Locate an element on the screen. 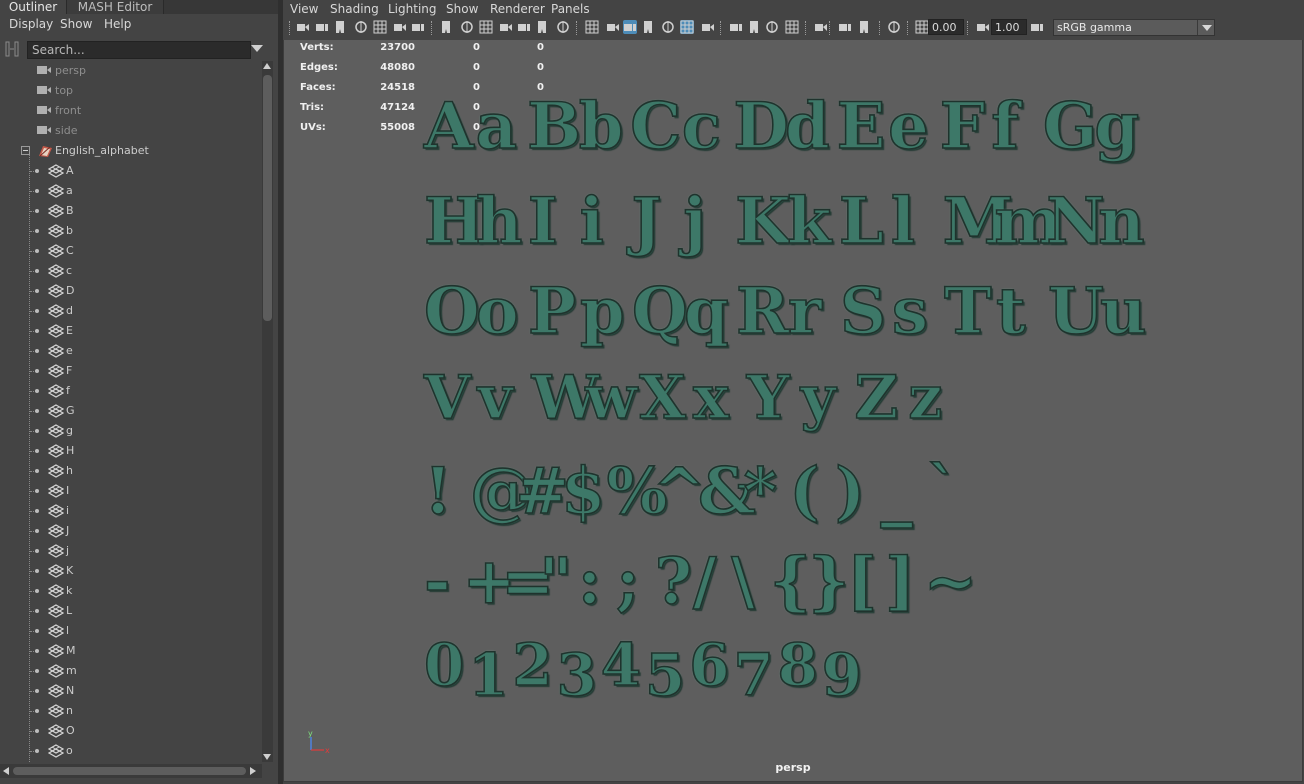 The width and height of the screenshot is (1304, 784). letter-model: r is located at coordinates (804, 312).